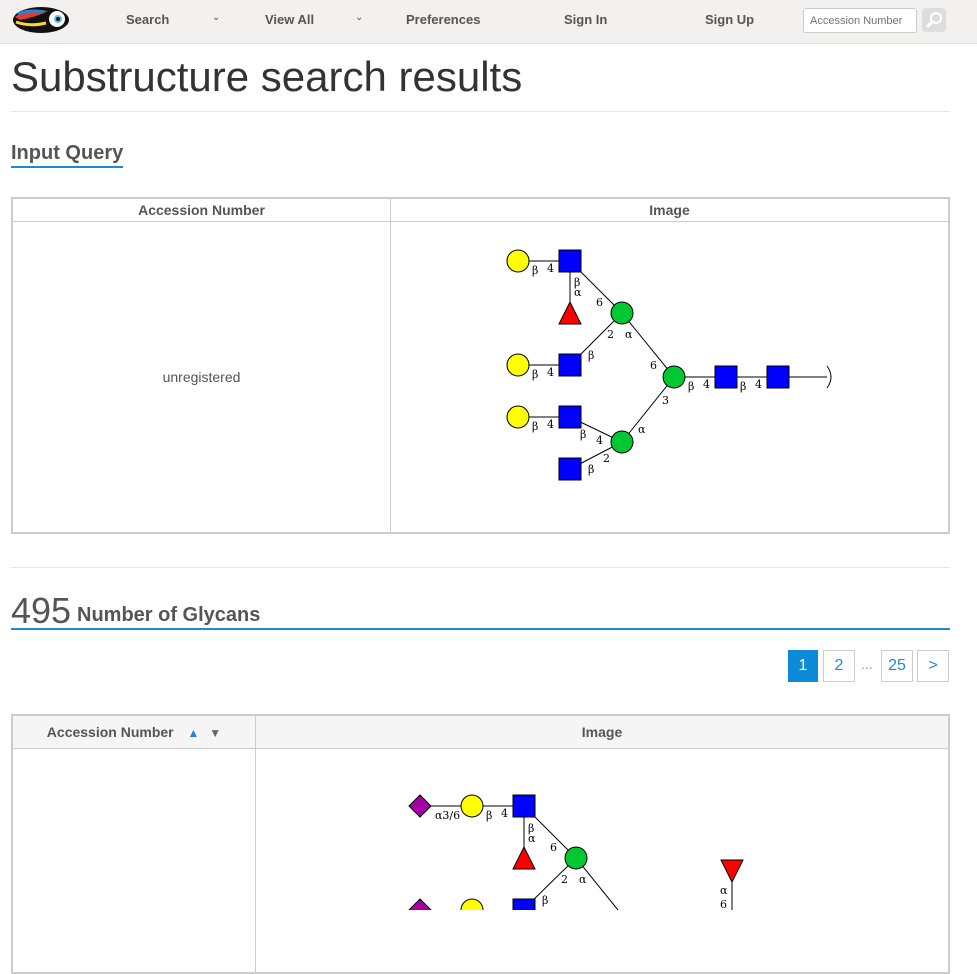 This screenshot has height=974, width=977. Describe the element at coordinates (201, 209) in the screenshot. I see `col-accession-header: Accession Number` at that location.